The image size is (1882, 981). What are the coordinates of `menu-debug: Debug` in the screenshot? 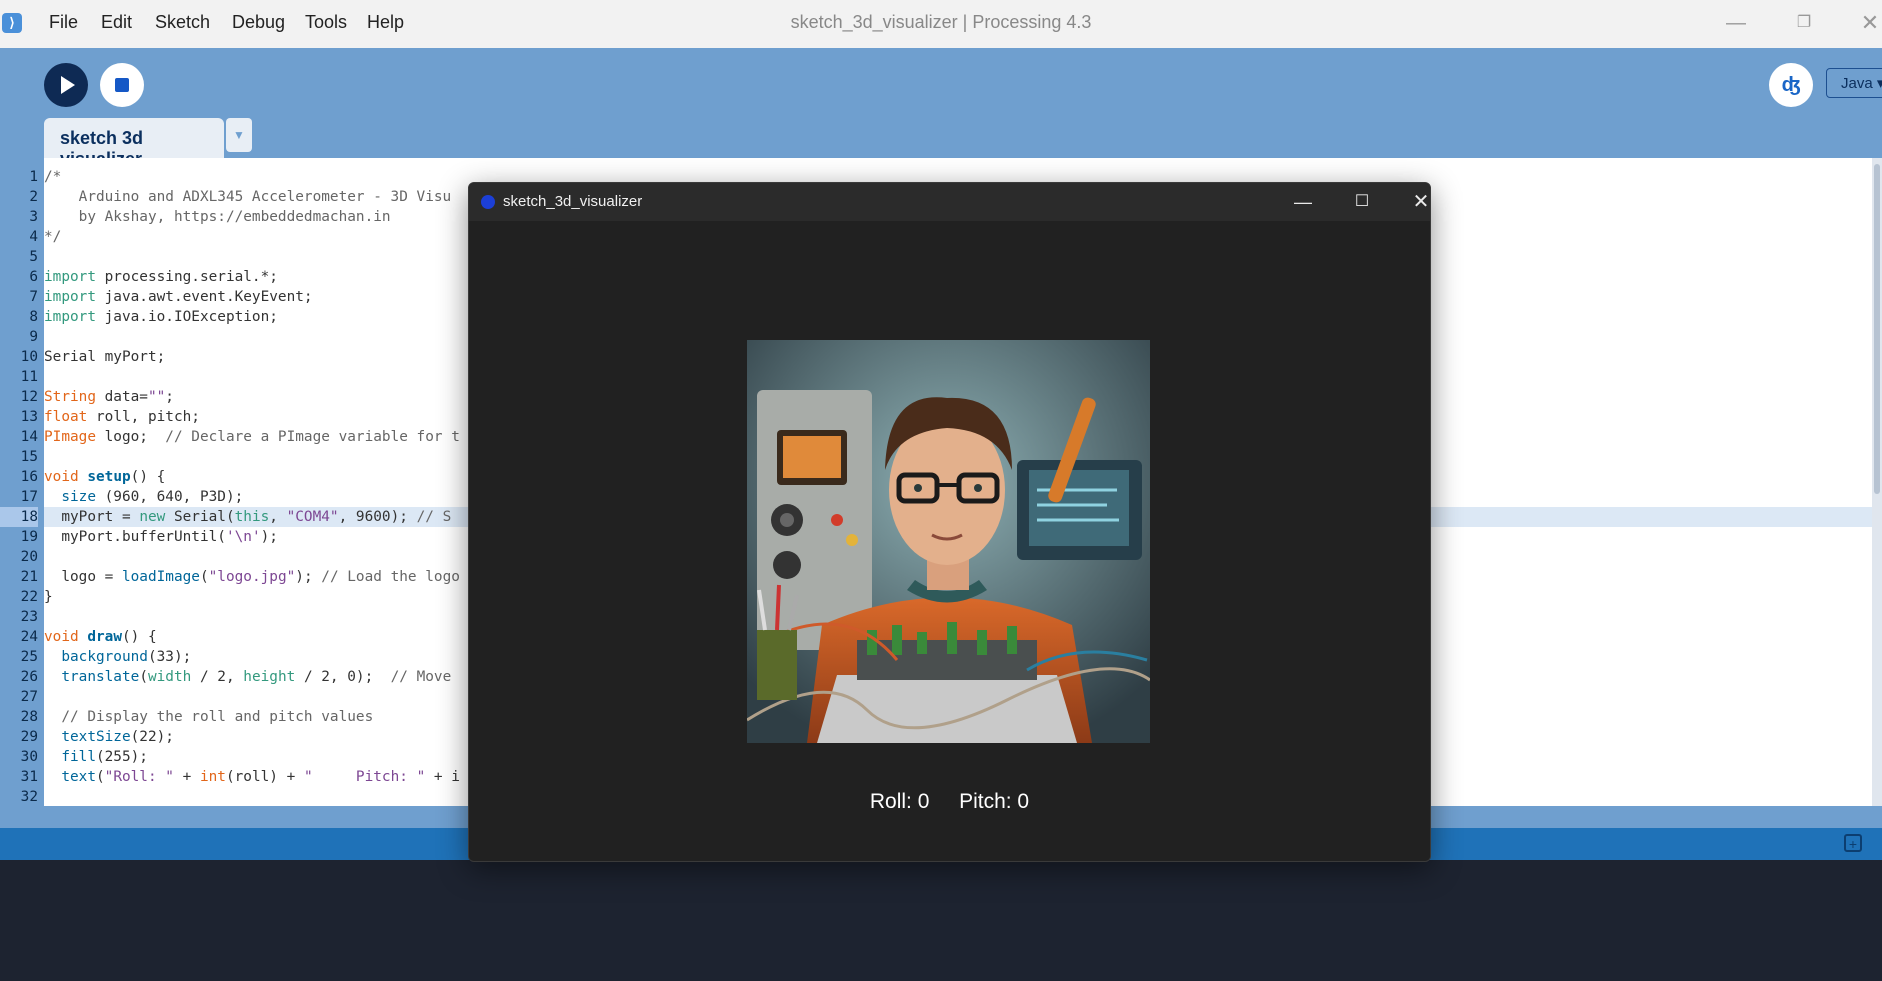 It's located at (258, 22).